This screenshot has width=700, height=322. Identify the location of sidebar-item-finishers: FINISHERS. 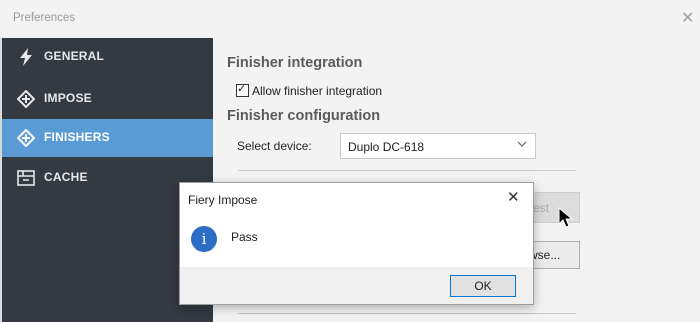
(107, 138).